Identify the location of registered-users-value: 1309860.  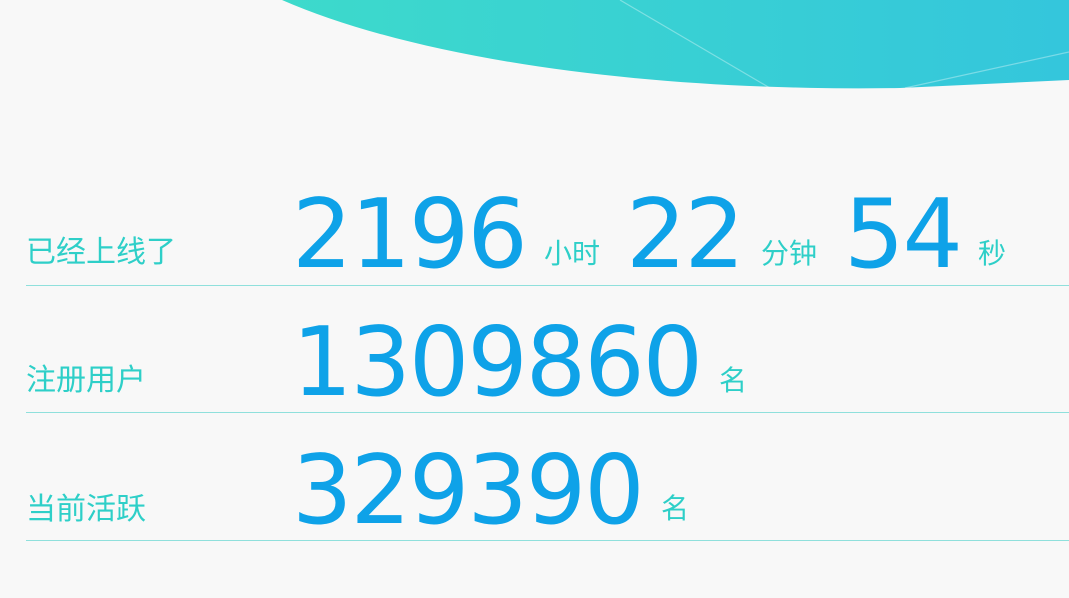
(497, 363).